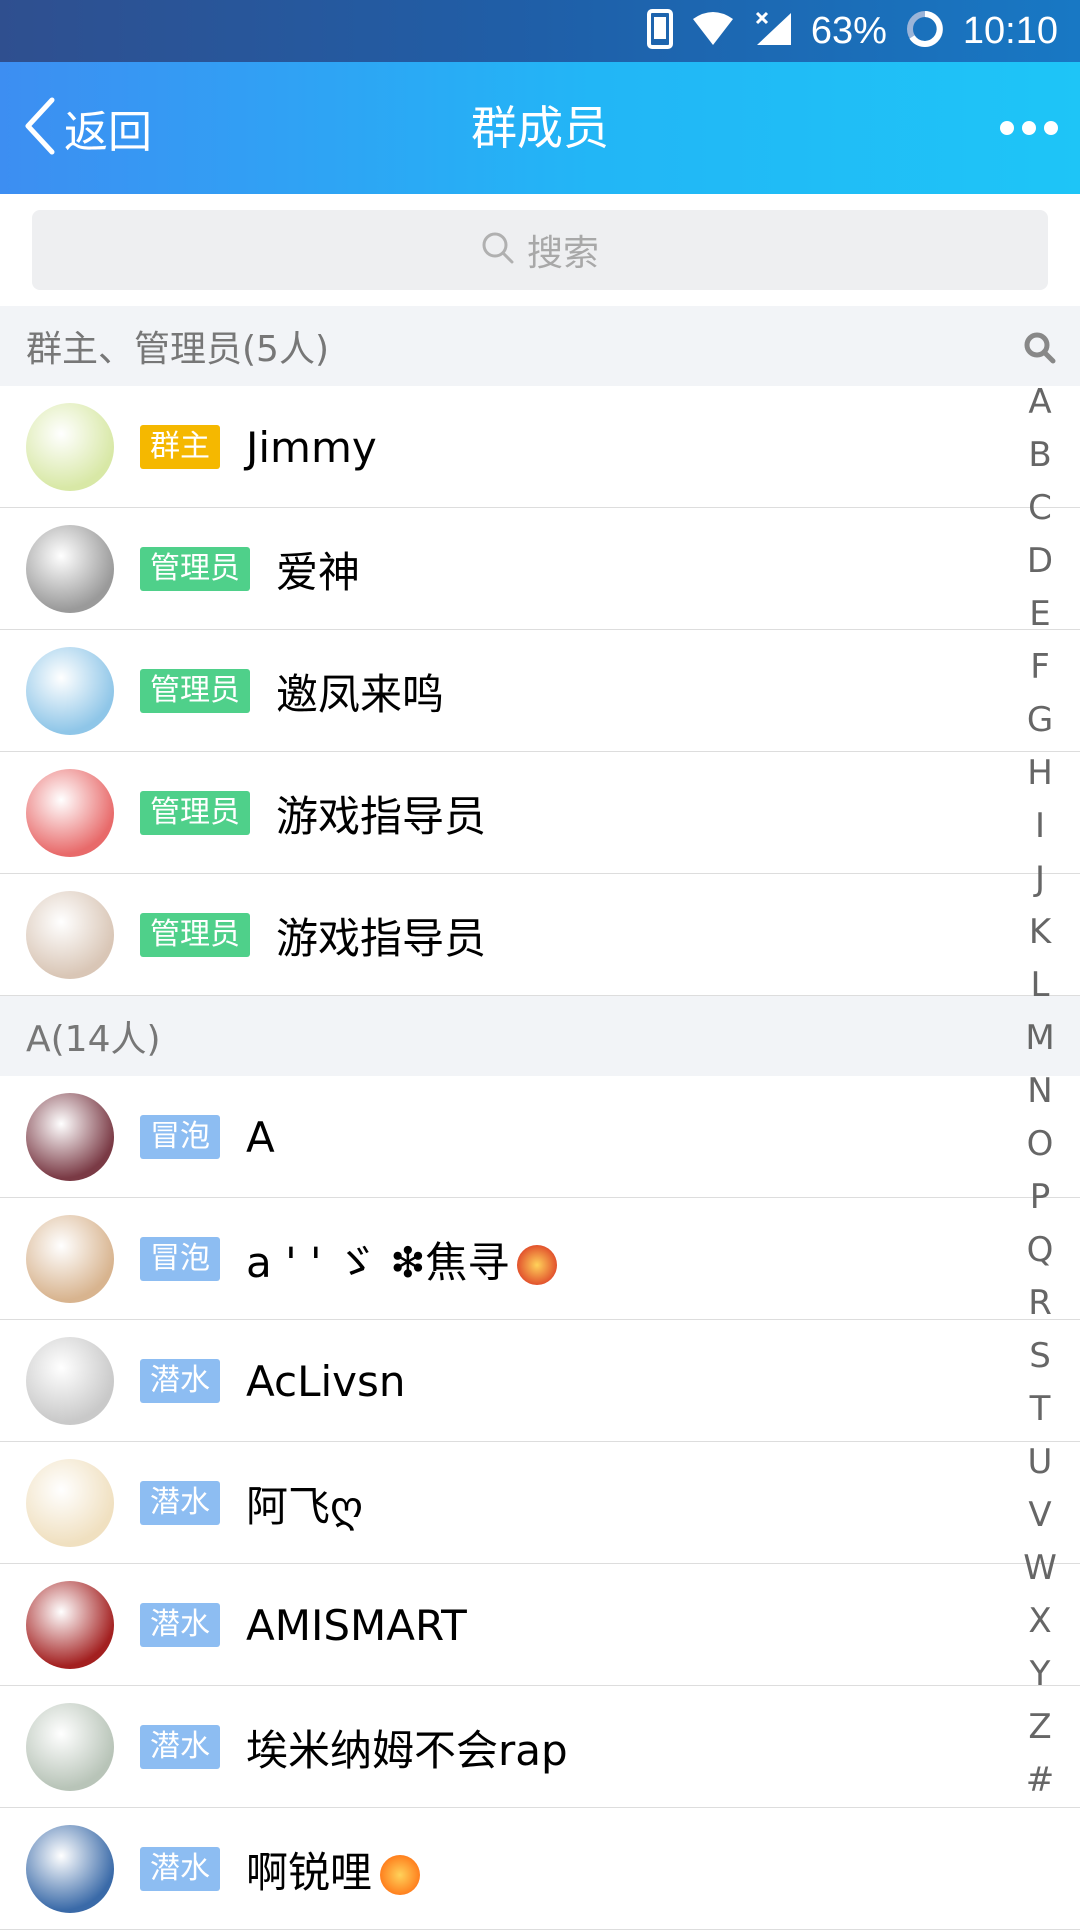  What do you see at coordinates (1040, 1250) in the screenshot?
I see `index-letter: Q` at bounding box center [1040, 1250].